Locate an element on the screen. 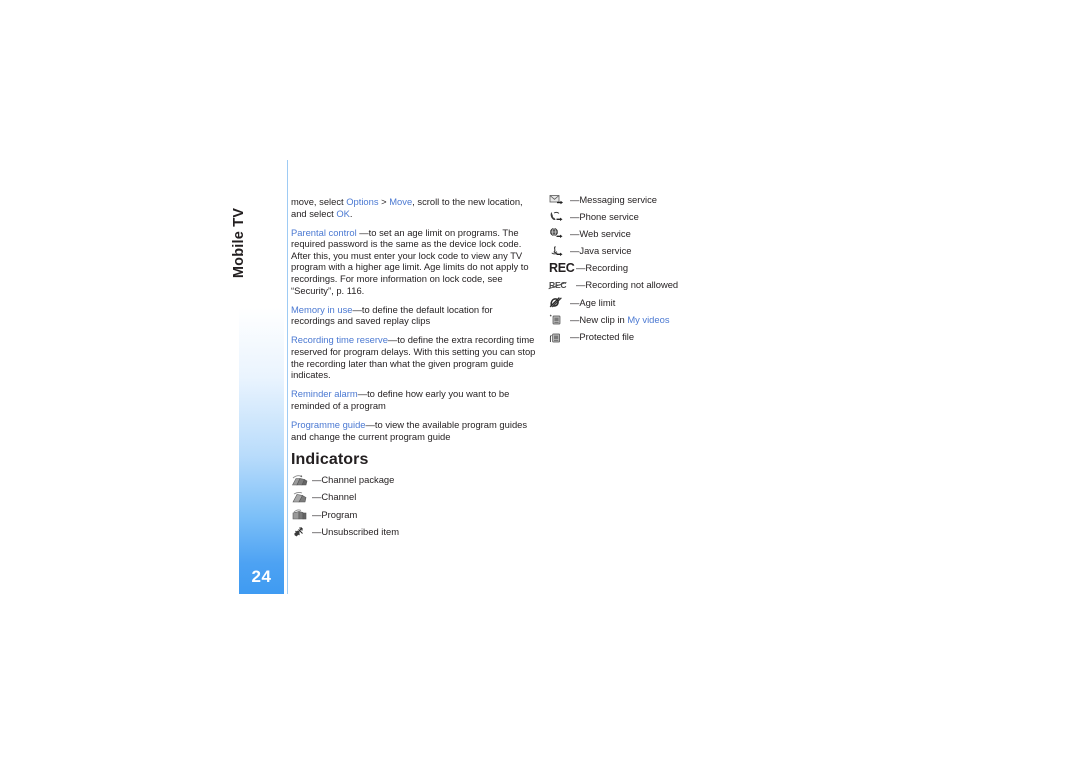 The width and height of the screenshot is (1080, 763). section-heading-indicators: Indicators is located at coordinates (330, 460).